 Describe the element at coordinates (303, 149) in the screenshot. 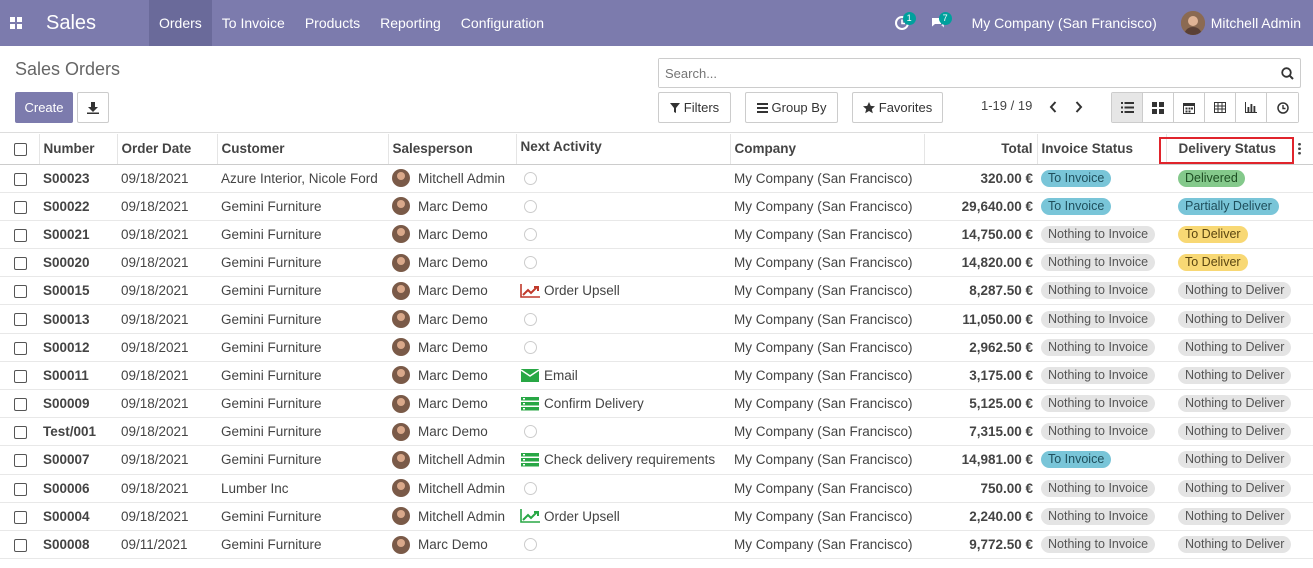

I see `column-header-customer: Customer` at that location.